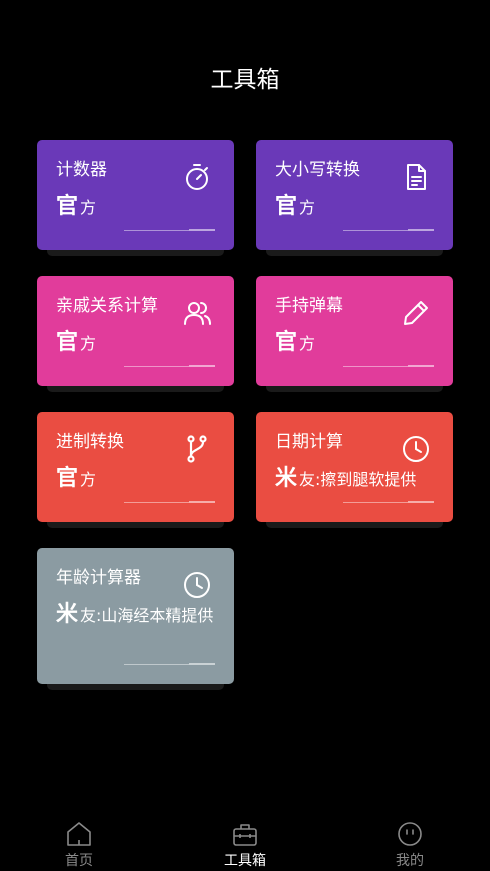 Image resolution: width=490 pixels, height=871 pixels. What do you see at coordinates (354, 198) in the screenshot?
I see `tool-card-case-convert: 大小写转换 官方` at bounding box center [354, 198].